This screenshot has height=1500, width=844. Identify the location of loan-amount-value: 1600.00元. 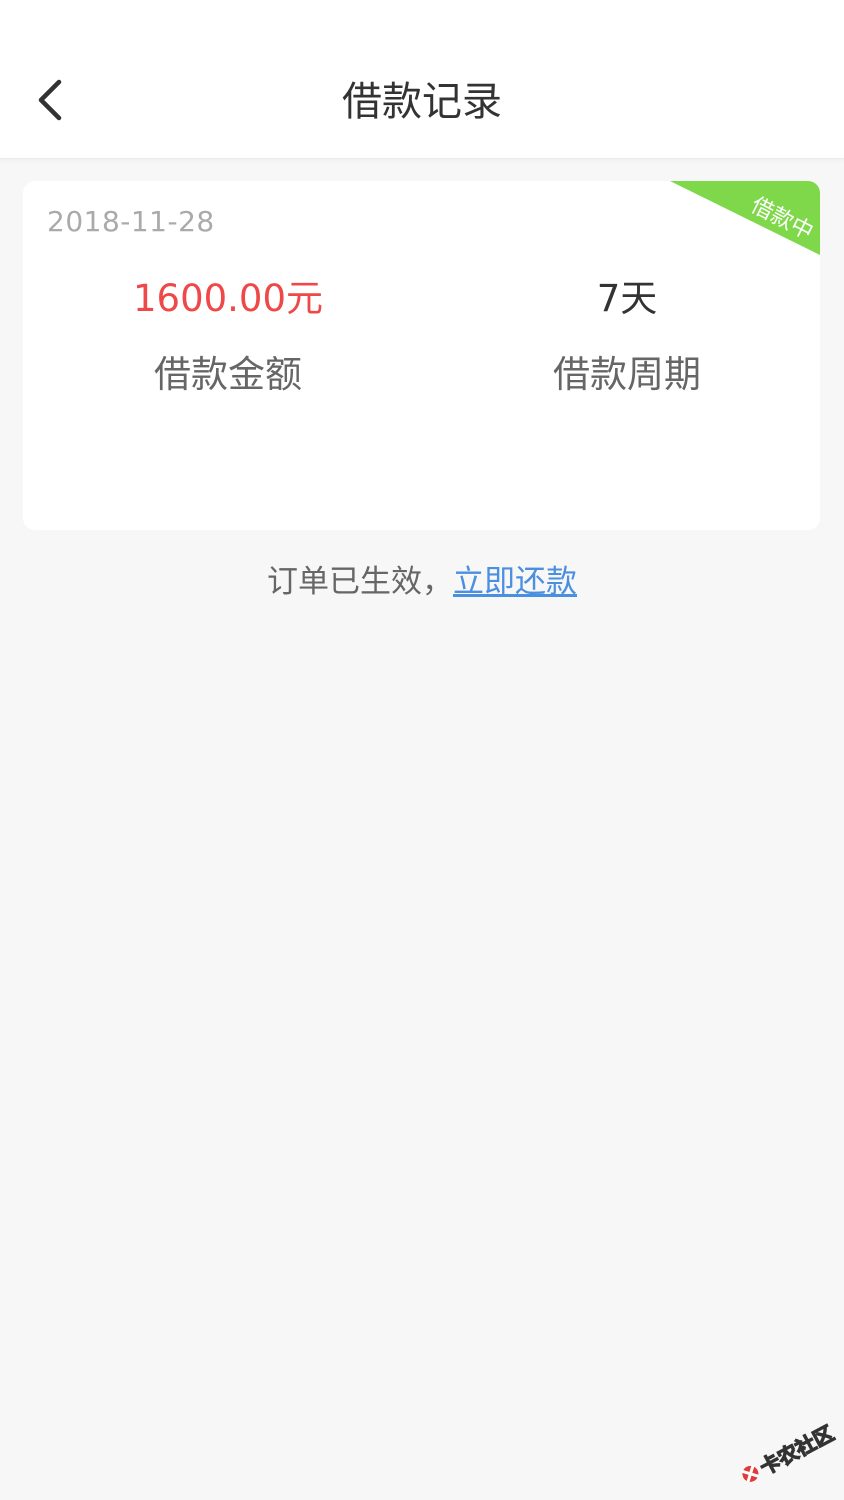
(227, 298).